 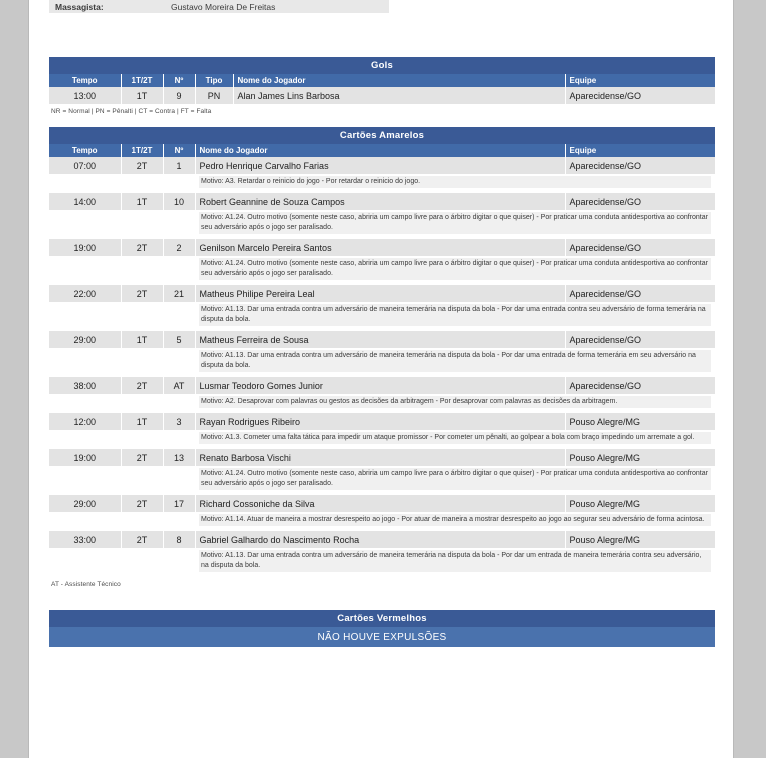 What do you see at coordinates (179, 201) in the screenshot?
I see `card-numero: 10` at bounding box center [179, 201].